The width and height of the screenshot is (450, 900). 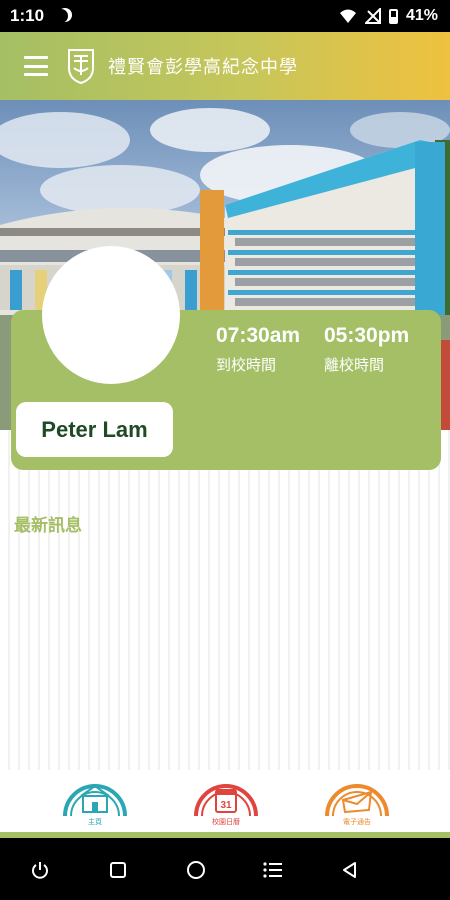 I want to click on student-name: Peter Lam, so click(x=94, y=429).